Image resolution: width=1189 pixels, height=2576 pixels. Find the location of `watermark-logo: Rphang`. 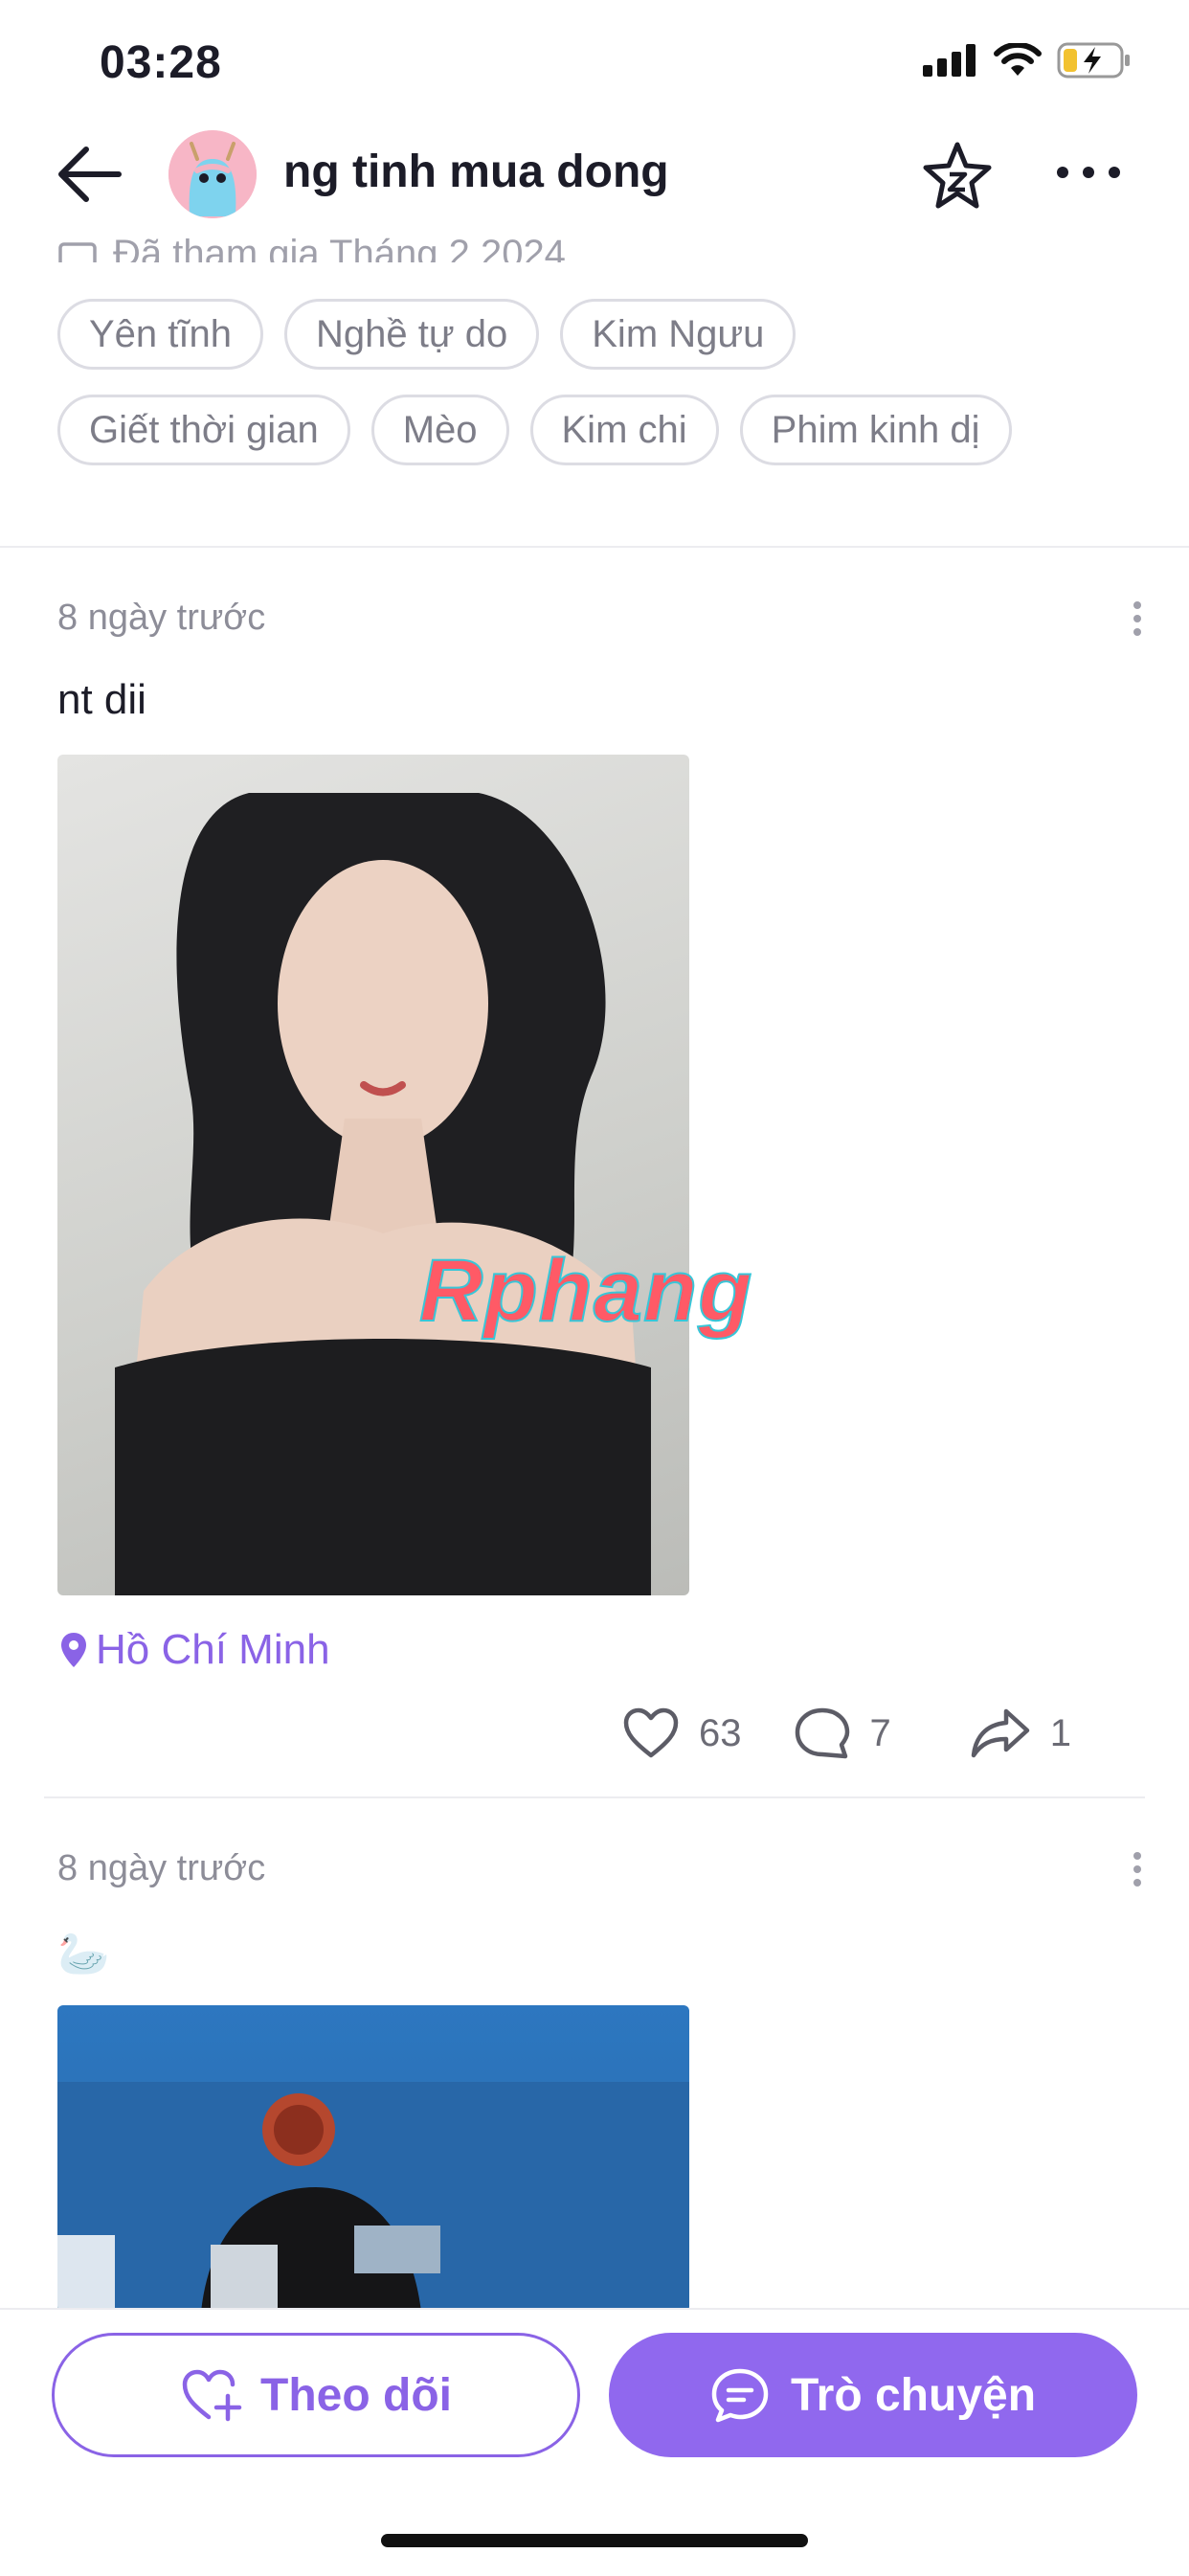

watermark-logo: Rphang is located at coordinates (585, 1291).